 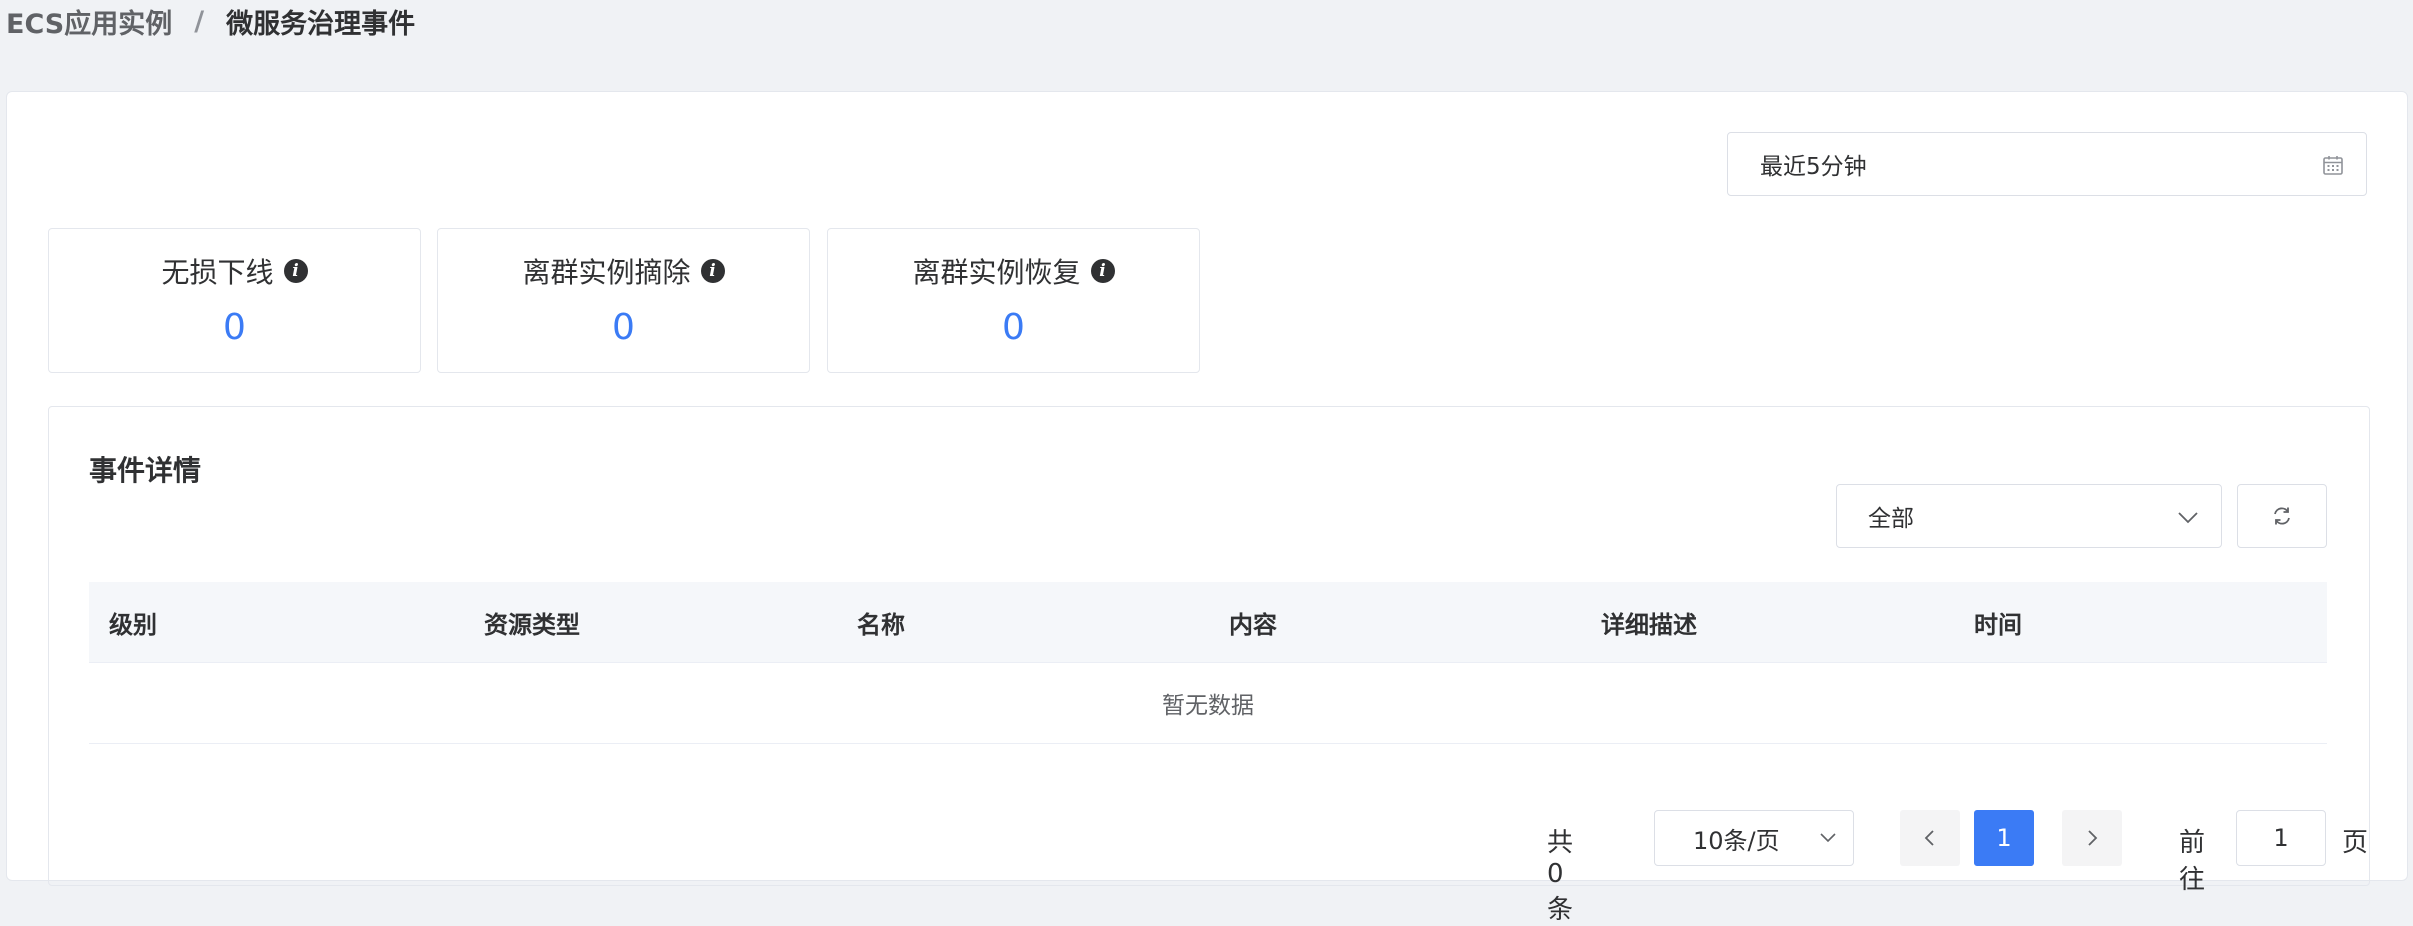 What do you see at coordinates (606, 272) in the screenshot?
I see `stat-title: 离群实例摘除` at bounding box center [606, 272].